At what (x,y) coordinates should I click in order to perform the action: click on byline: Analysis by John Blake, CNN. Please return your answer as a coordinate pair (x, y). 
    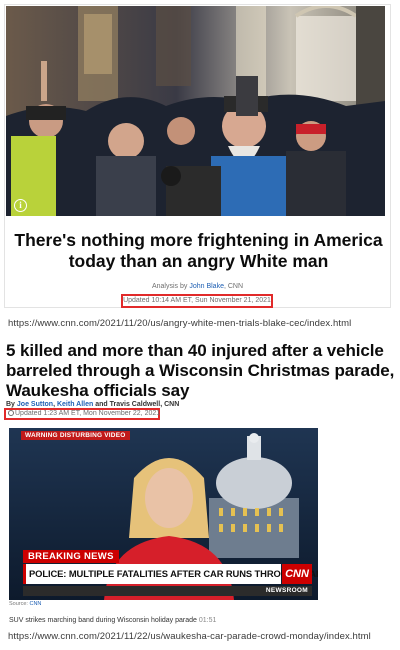
    Looking at the image, I should click on (197, 286).